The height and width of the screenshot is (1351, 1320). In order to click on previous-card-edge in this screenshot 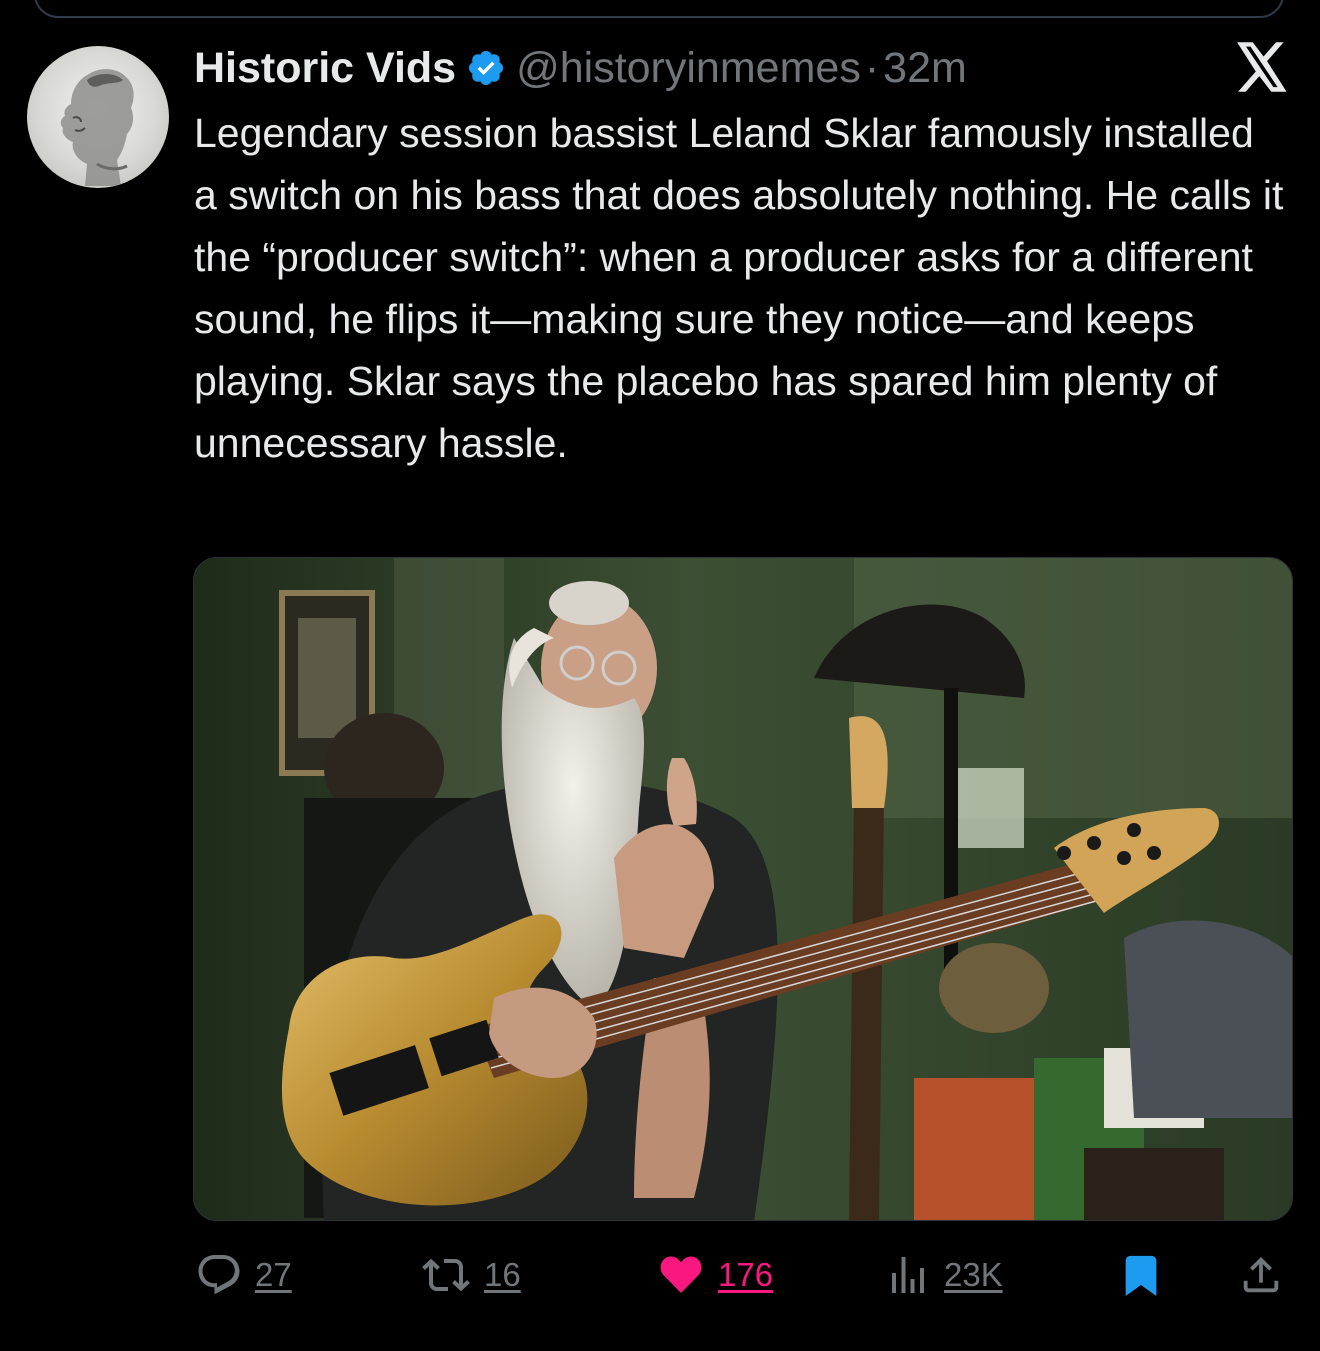, I will do `click(659, 9)`.